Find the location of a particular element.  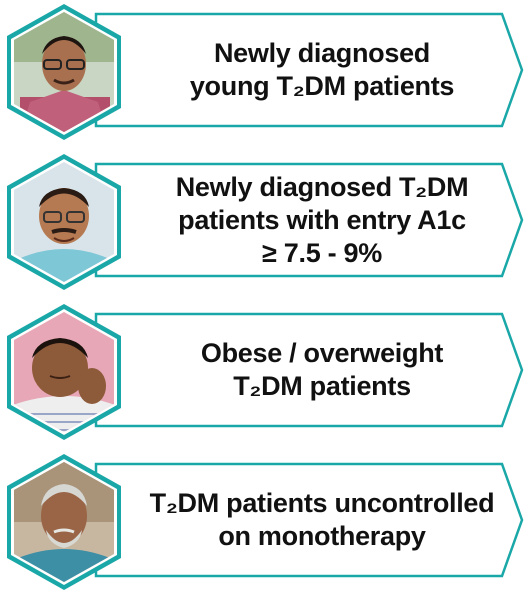

card-label-line: Newly diagnosed is located at coordinates (322, 53).